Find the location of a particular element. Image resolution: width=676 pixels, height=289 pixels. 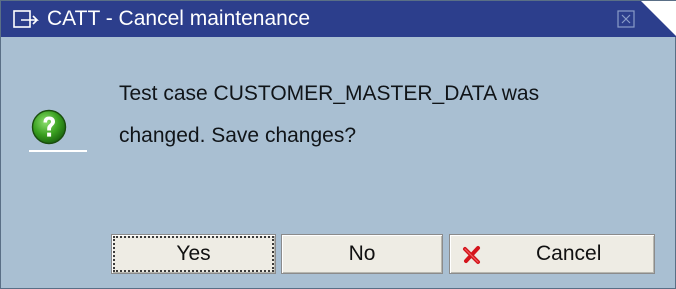

yes-button: Yes is located at coordinates (193, 254).